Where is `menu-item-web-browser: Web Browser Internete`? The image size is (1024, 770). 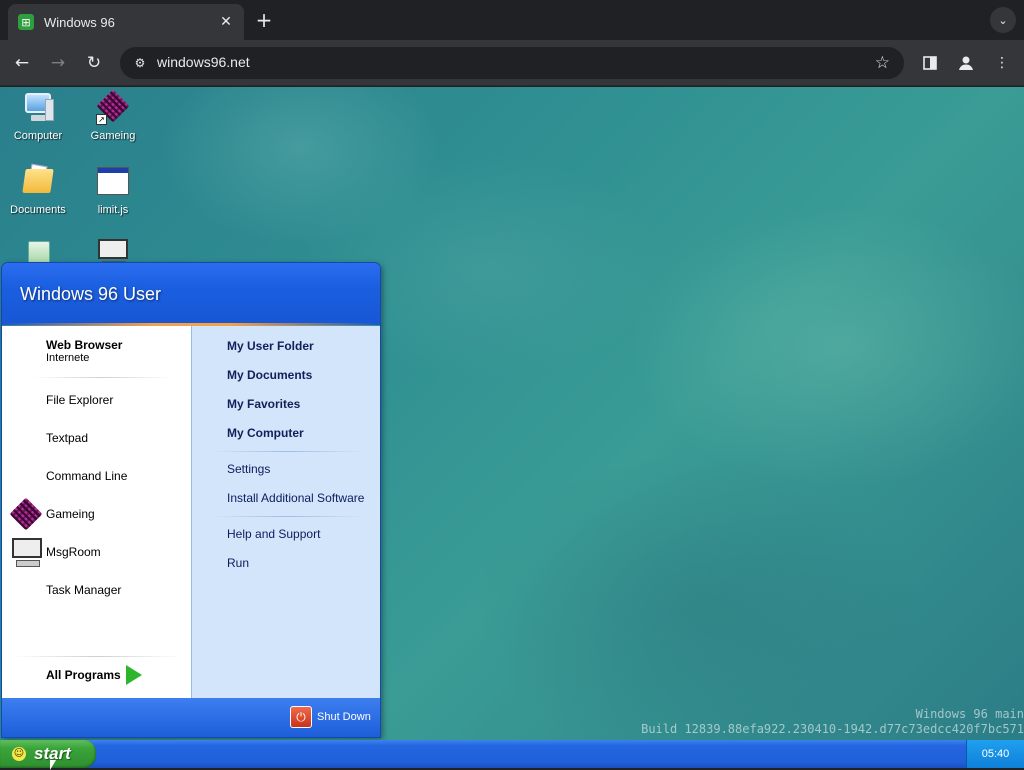 menu-item-web-browser: Web Browser Internete is located at coordinates (84, 351).